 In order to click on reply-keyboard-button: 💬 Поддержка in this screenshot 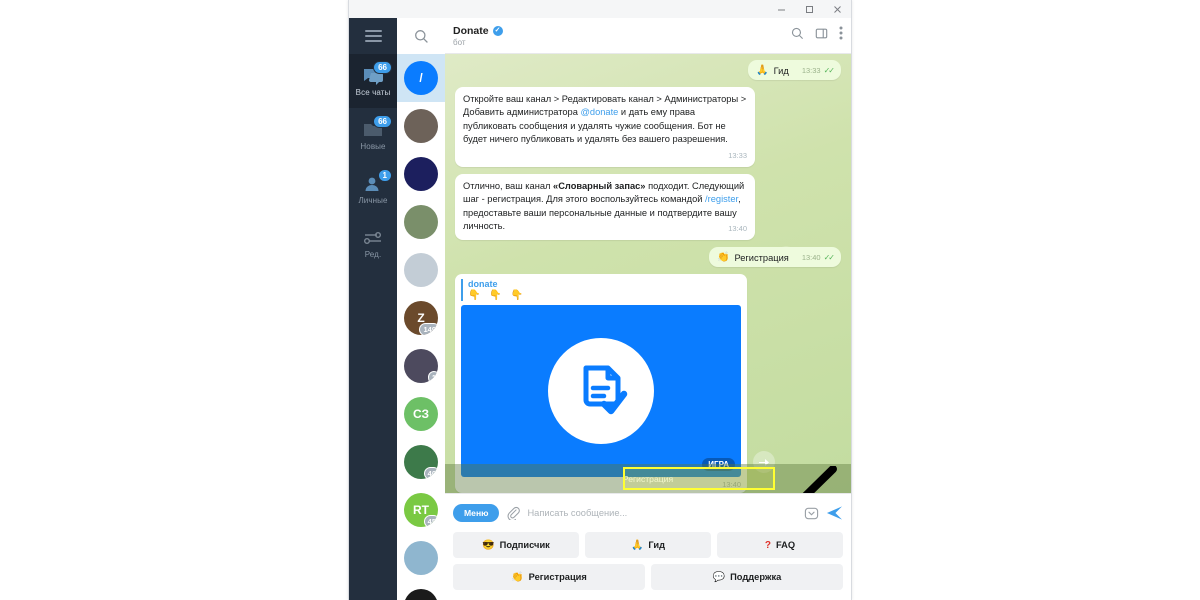, I will do `click(747, 577)`.